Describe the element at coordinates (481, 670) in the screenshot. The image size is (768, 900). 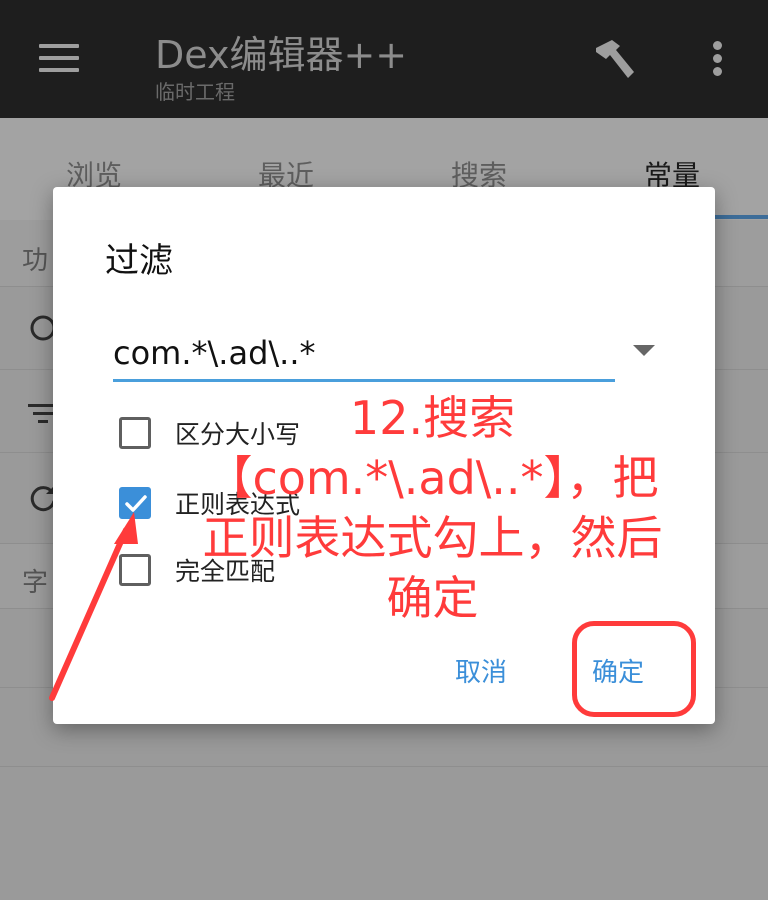
I see `cancel-button: 取消` at that location.